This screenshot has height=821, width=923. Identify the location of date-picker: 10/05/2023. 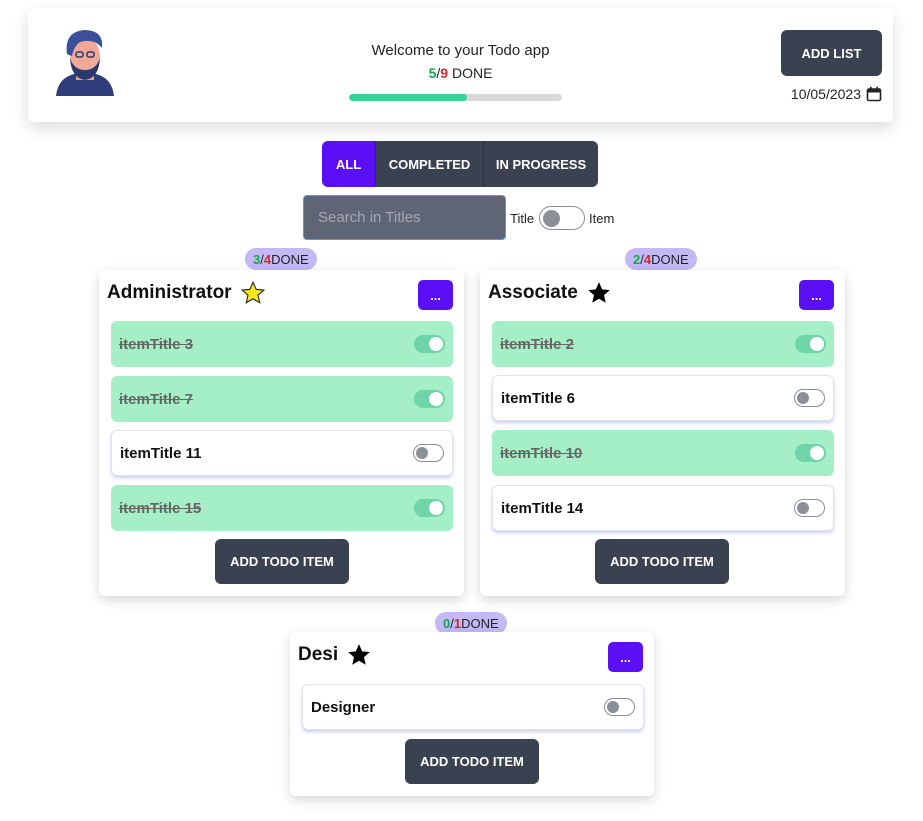
(836, 94).